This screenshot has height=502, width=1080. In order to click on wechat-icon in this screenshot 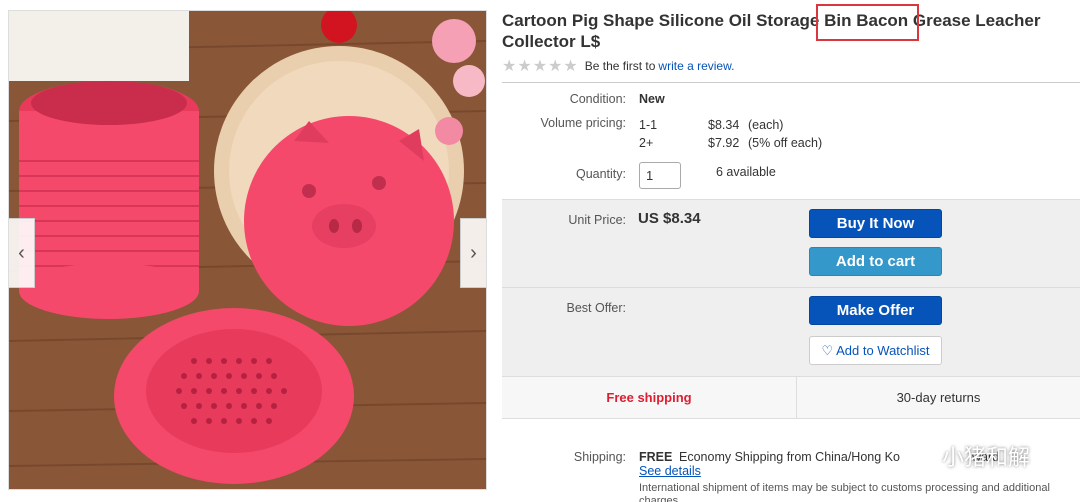, I will do `click(921, 455)`.